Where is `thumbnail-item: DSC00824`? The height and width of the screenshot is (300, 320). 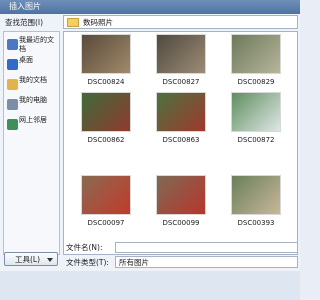 thumbnail-item: DSC00824 is located at coordinates (106, 60).